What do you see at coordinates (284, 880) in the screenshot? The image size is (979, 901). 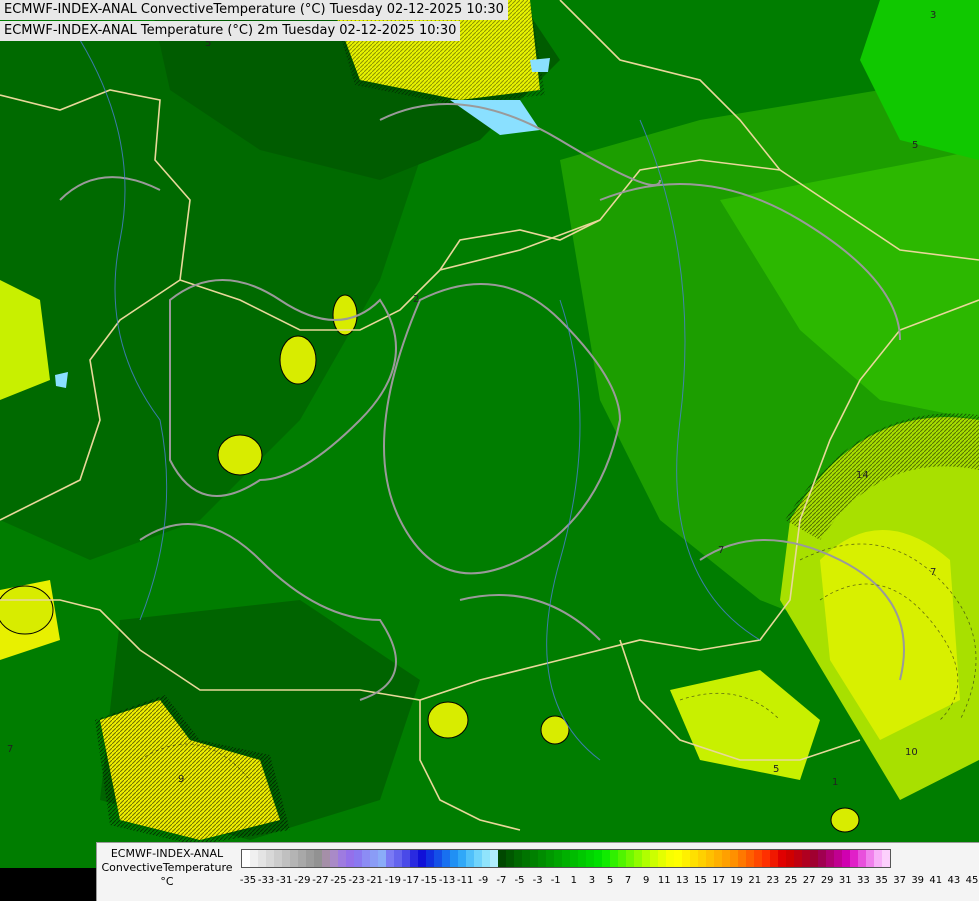 I see `legend-tick-label: -31` at bounding box center [284, 880].